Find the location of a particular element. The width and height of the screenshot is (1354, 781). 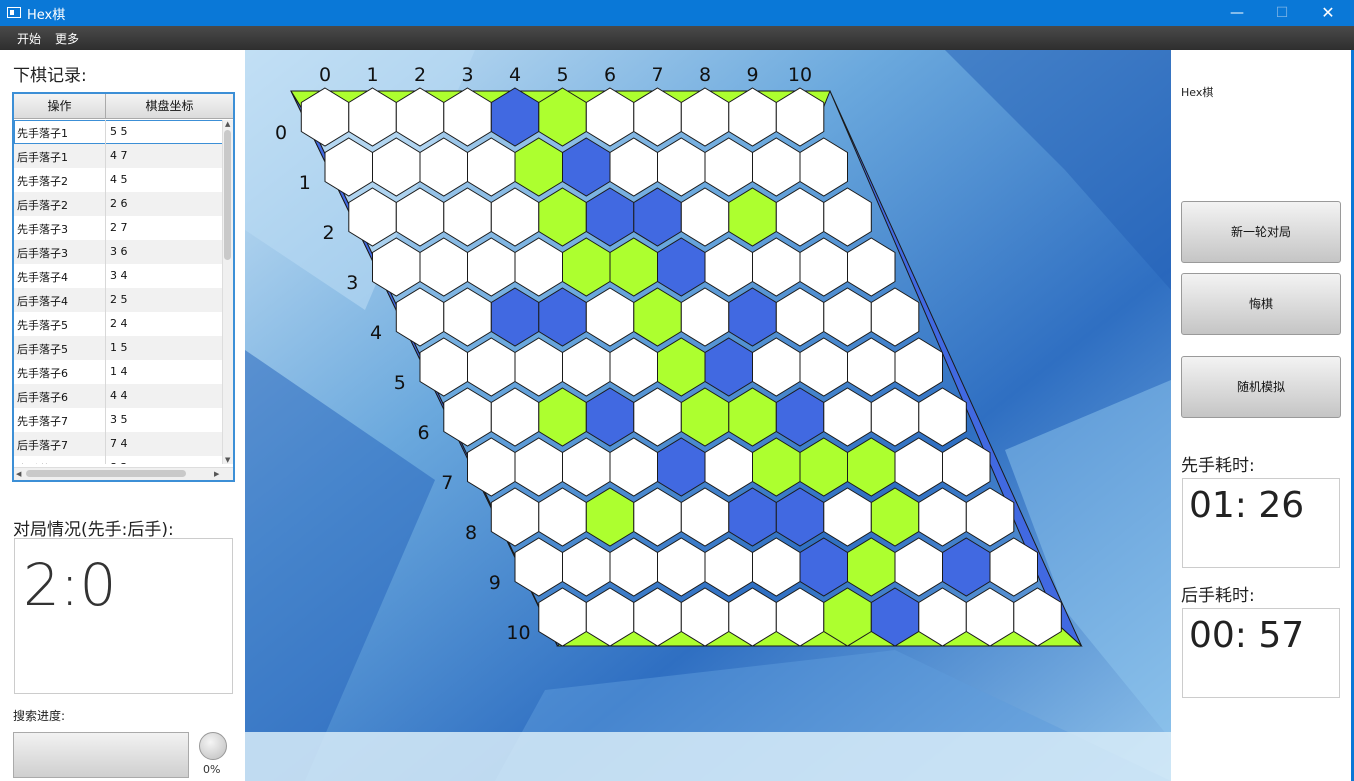

first-player-time-box: 01: 26 is located at coordinates (1261, 523).